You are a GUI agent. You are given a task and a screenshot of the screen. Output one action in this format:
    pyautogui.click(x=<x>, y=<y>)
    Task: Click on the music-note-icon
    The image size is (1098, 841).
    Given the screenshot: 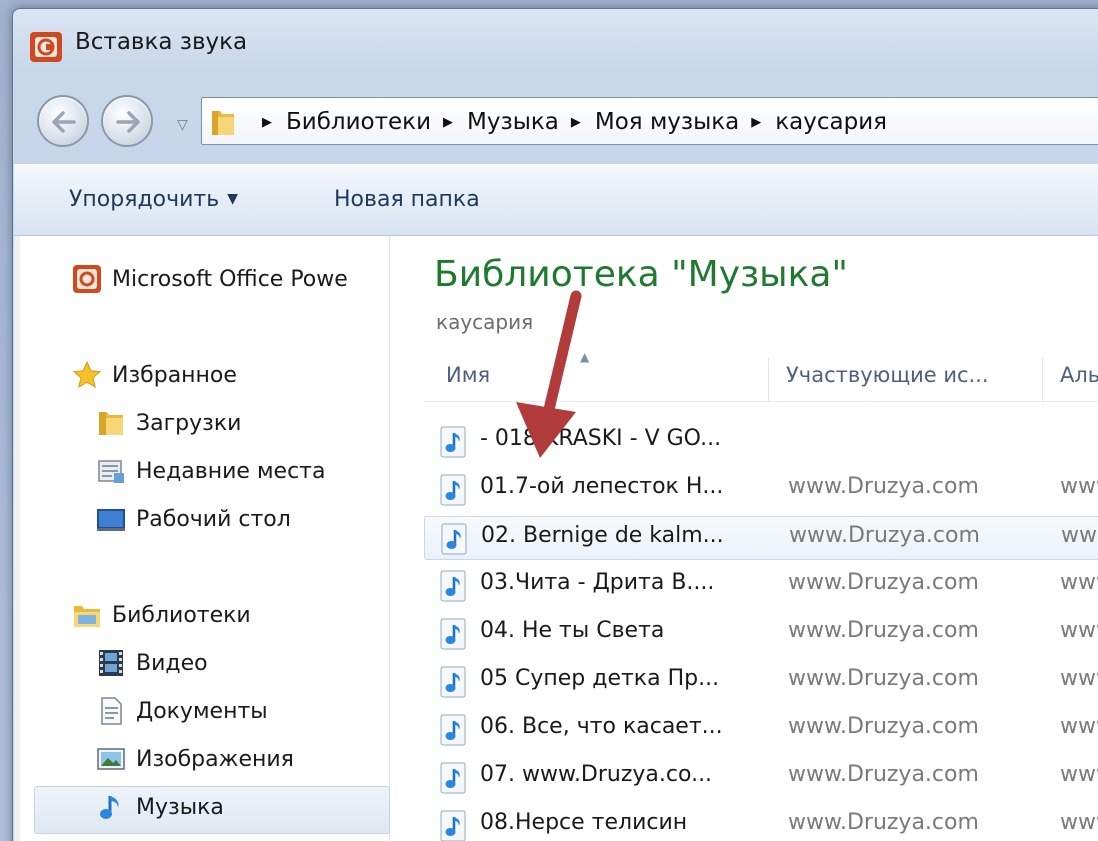 What is the action you would take?
    pyautogui.click(x=109, y=807)
    